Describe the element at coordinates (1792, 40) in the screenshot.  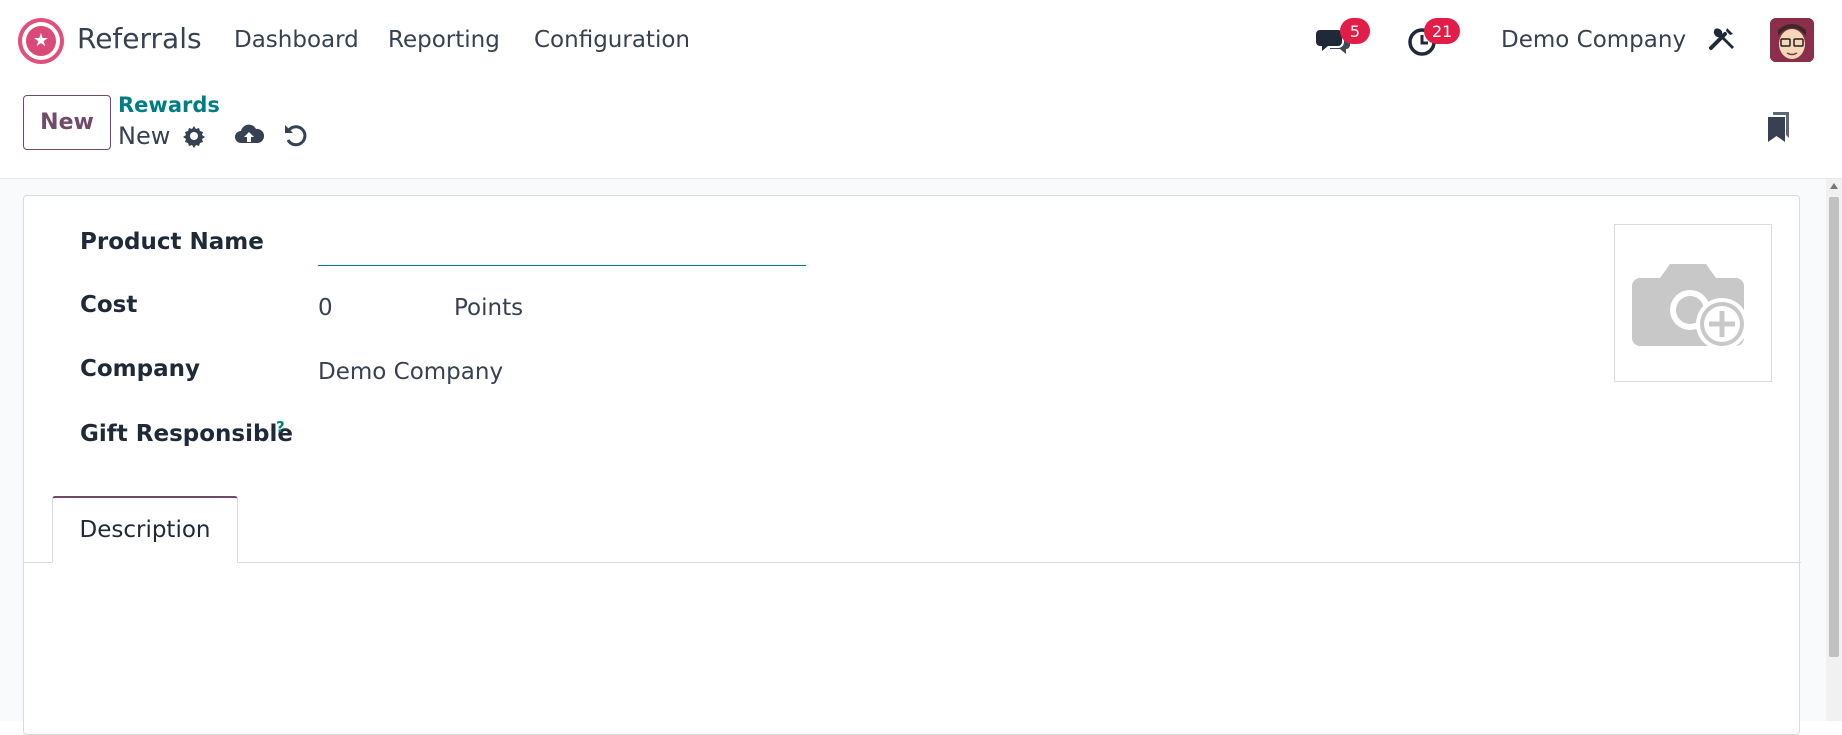
I see `user-avatar` at that location.